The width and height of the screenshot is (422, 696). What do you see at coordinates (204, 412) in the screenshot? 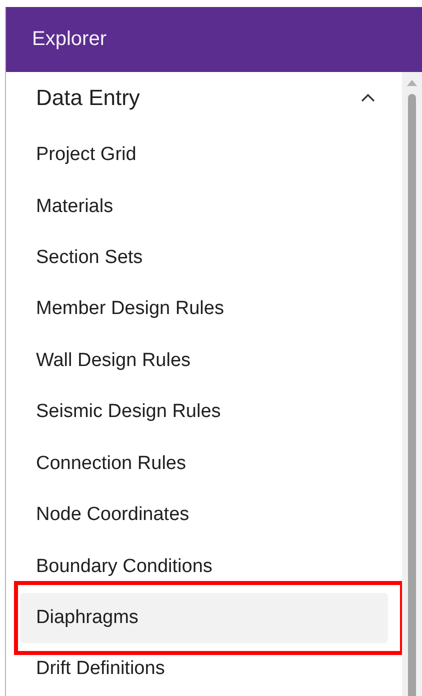
I see `explorer-item: Seismic Design Rules` at bounding box center [204, 412].